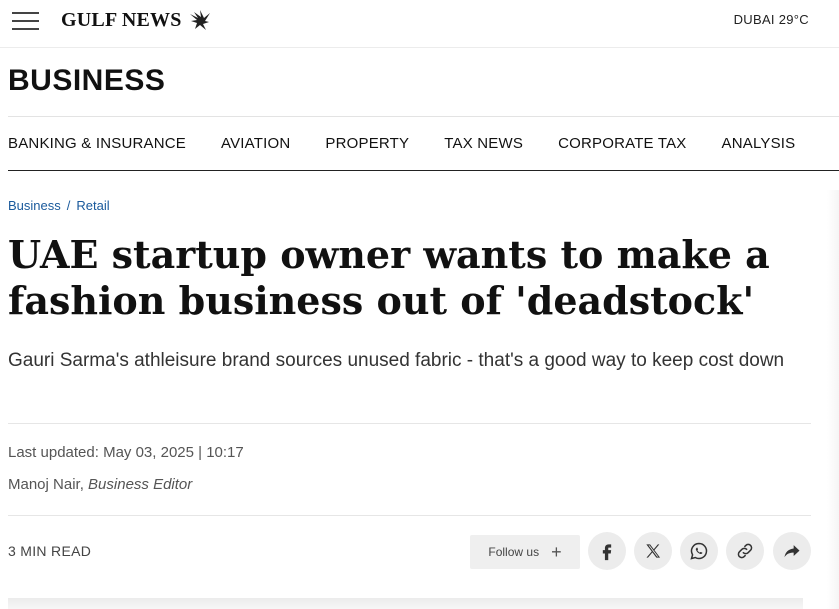 This screenshot has height=609, width=839. What do you see at coordinates (833, 399) in the screenshot?
I see `page-edge-shadow` at bounding box center [833, 399].